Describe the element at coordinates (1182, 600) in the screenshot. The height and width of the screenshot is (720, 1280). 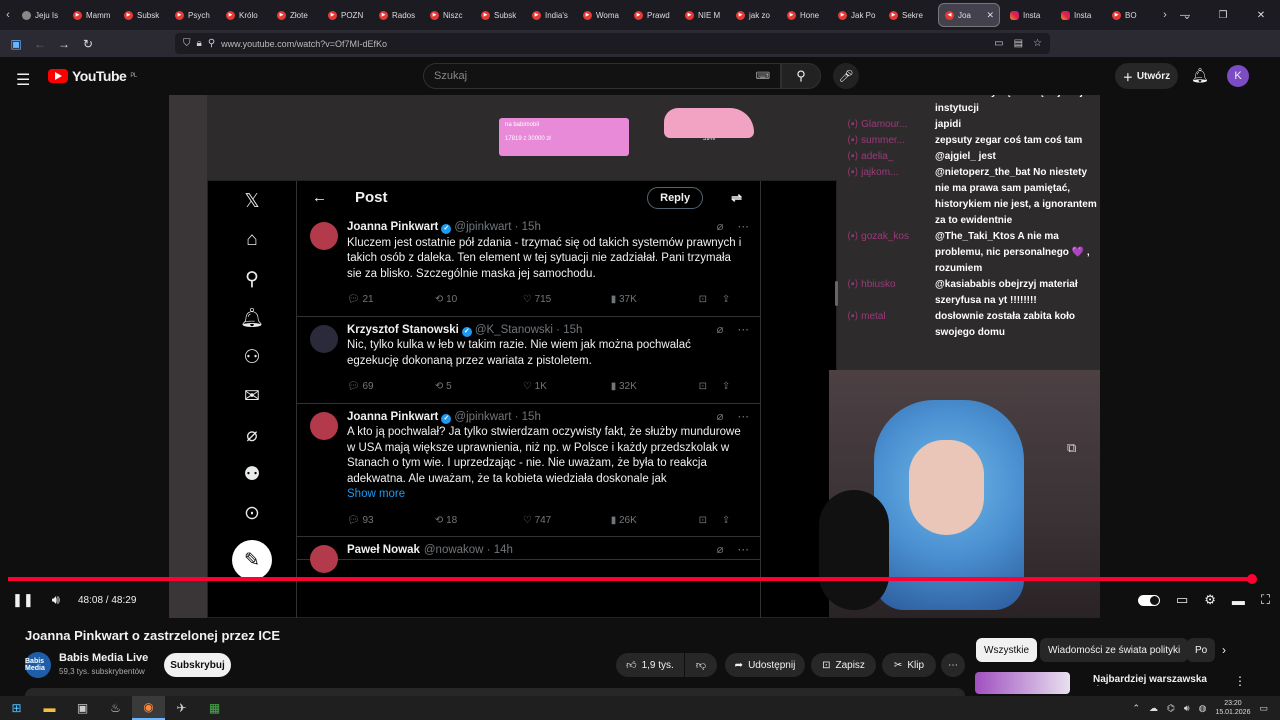
I see `subtitles-icon: ▭` at that location.